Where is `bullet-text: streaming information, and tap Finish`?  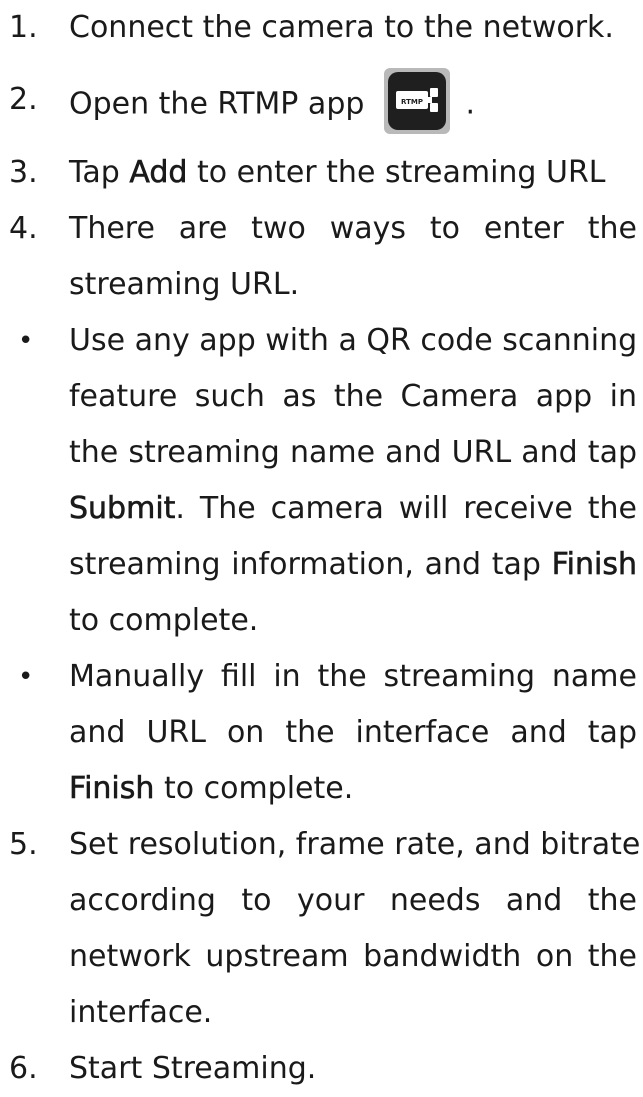 bullet-text: streaming information, and tap Finish is located at coordinates (353, 565).